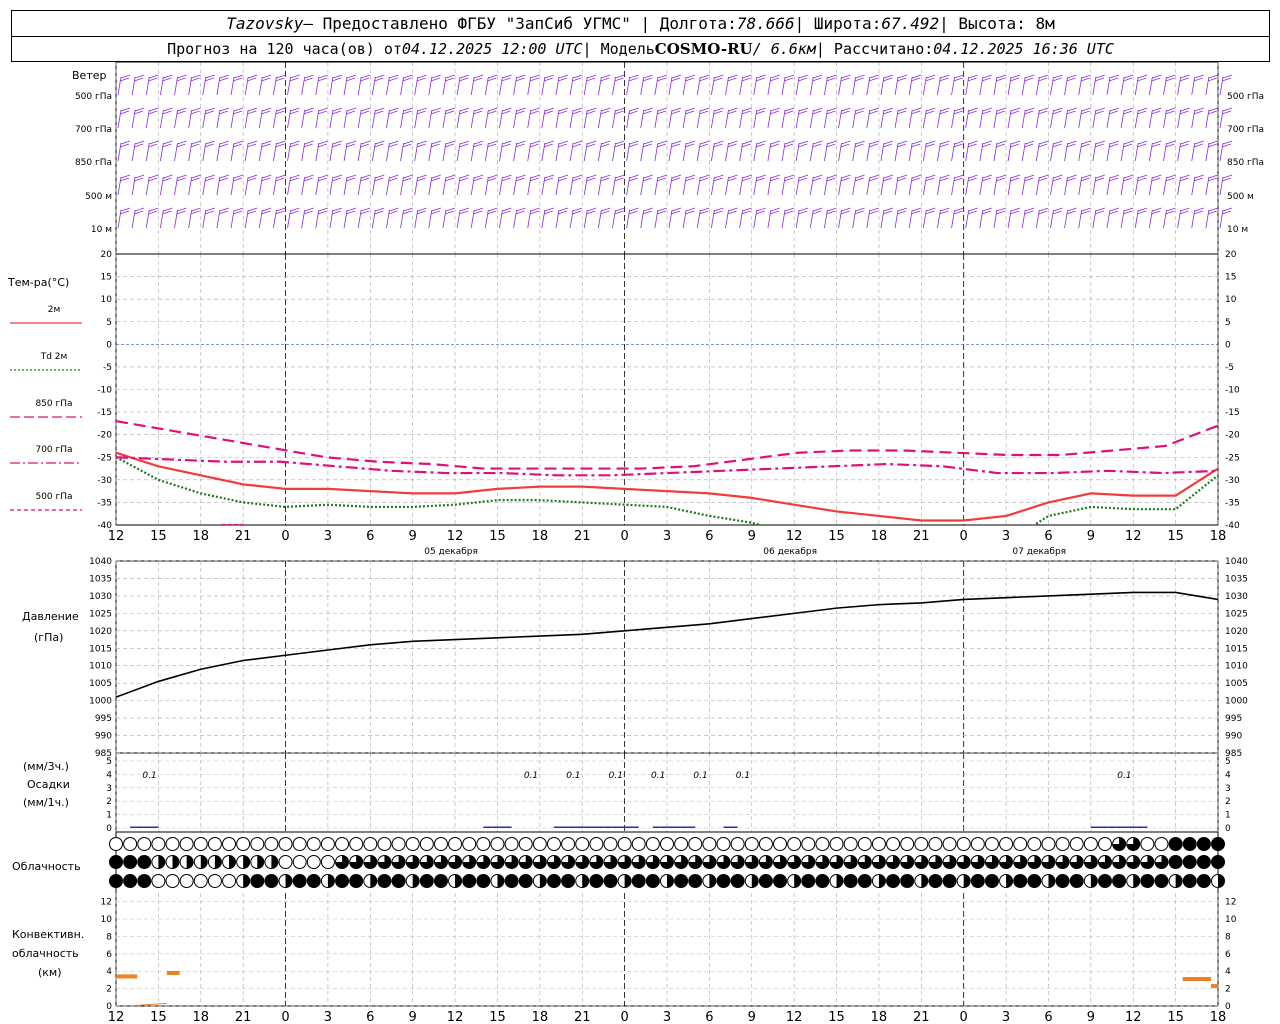 The width and height of the screenshot is (1280, 1024). What do you see at coordinates (1228, 1007) in the screenshot?
I see `conv-ytick-right: 0` at bounding box center [1228, 1007].